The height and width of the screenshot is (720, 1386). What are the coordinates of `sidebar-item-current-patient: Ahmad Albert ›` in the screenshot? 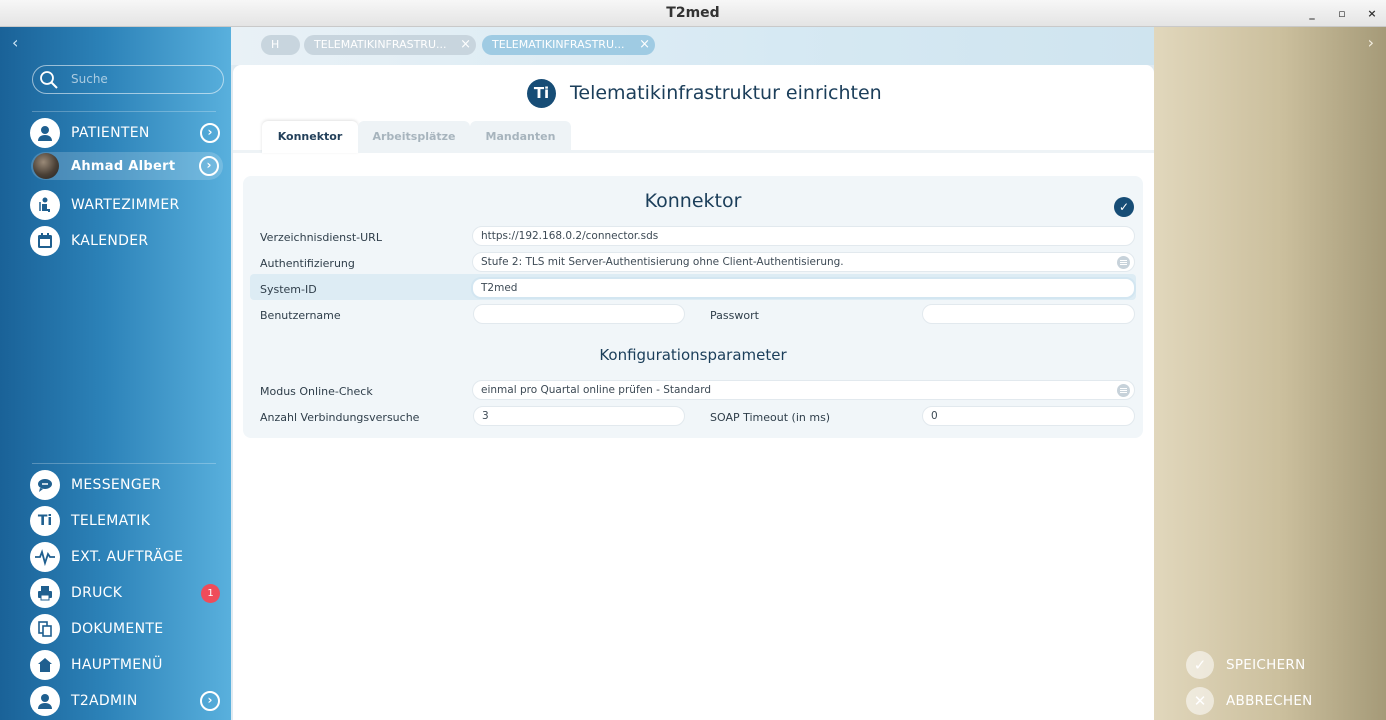 It's located at (127, 166).